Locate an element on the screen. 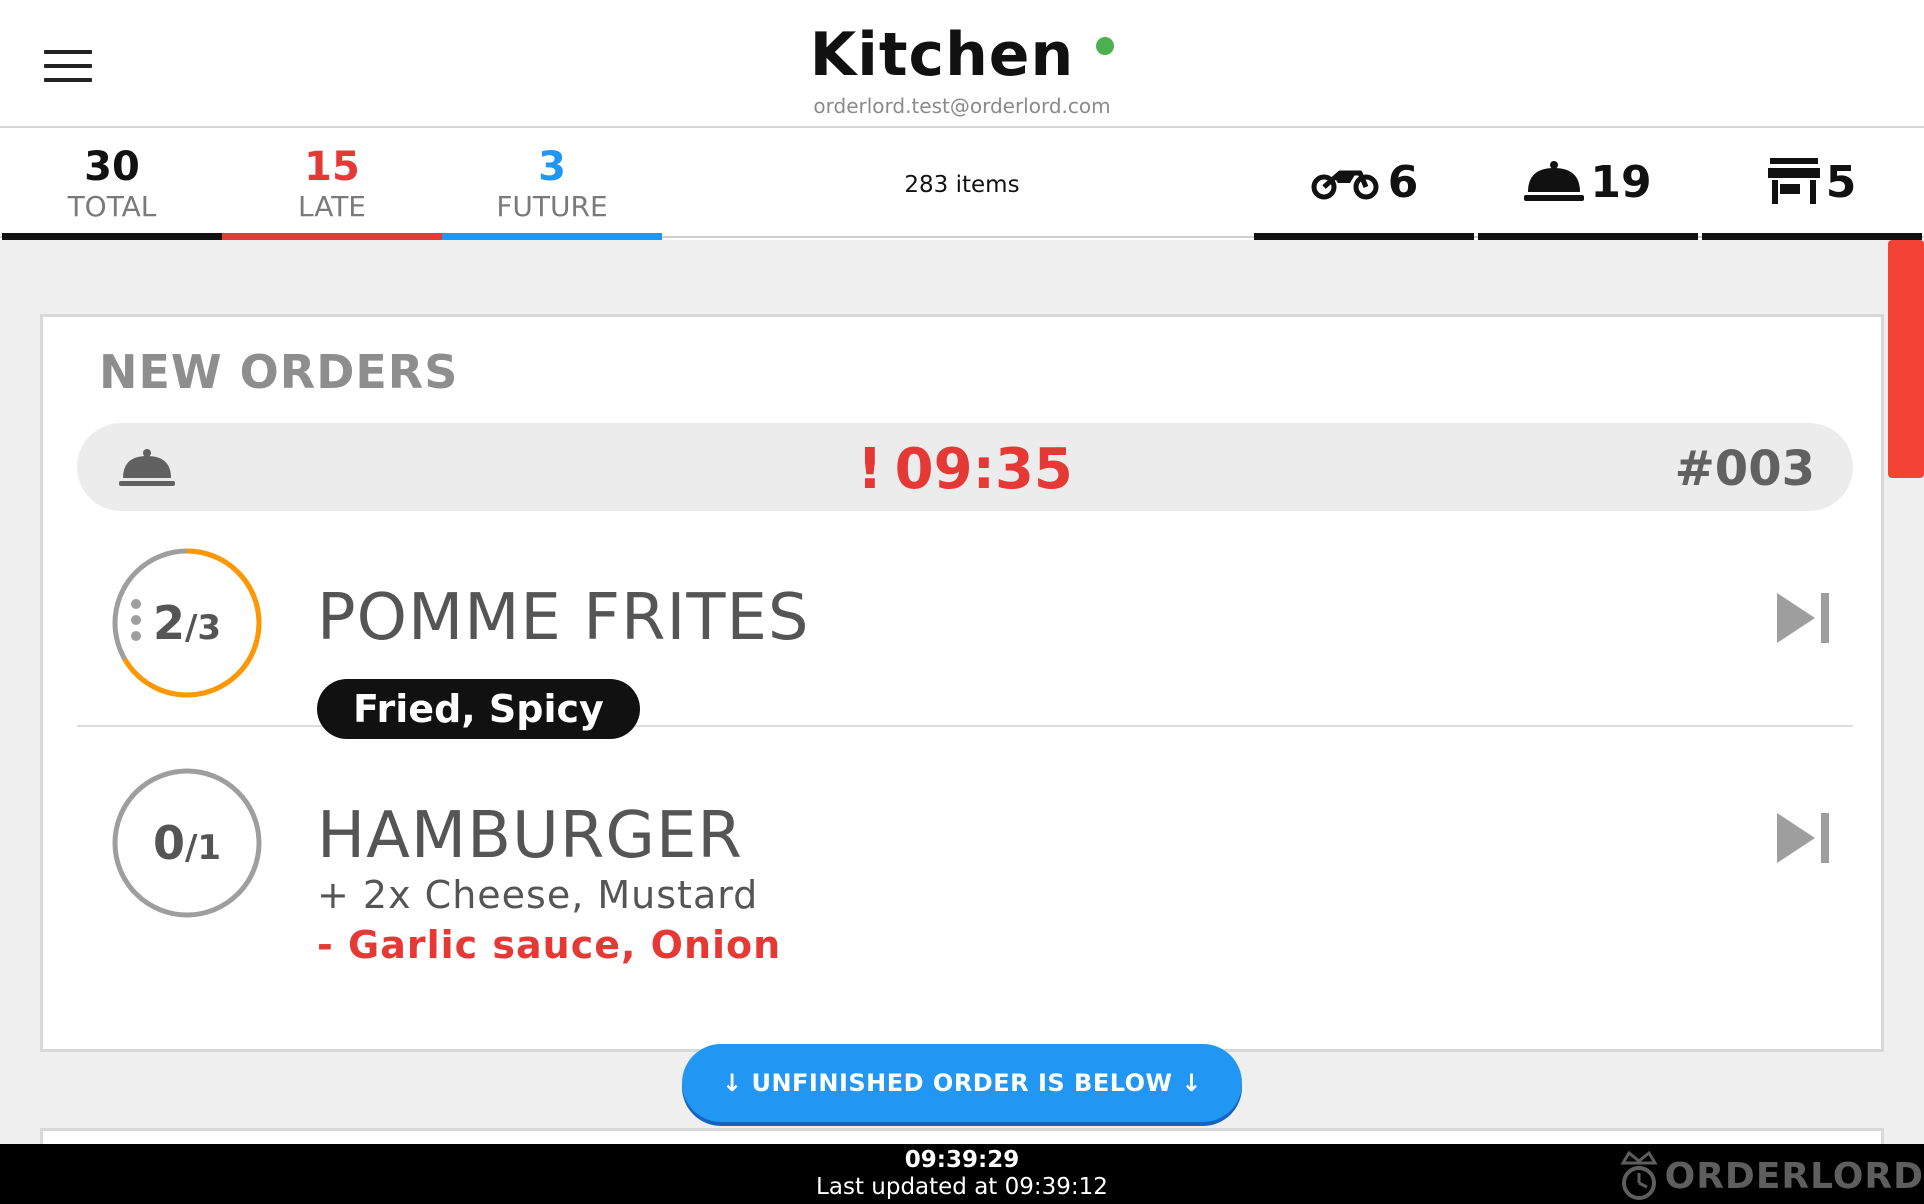 The width and height of the screenshot is (1924, 1204). item-total-count: /3 is located at coordinates (203, 628).